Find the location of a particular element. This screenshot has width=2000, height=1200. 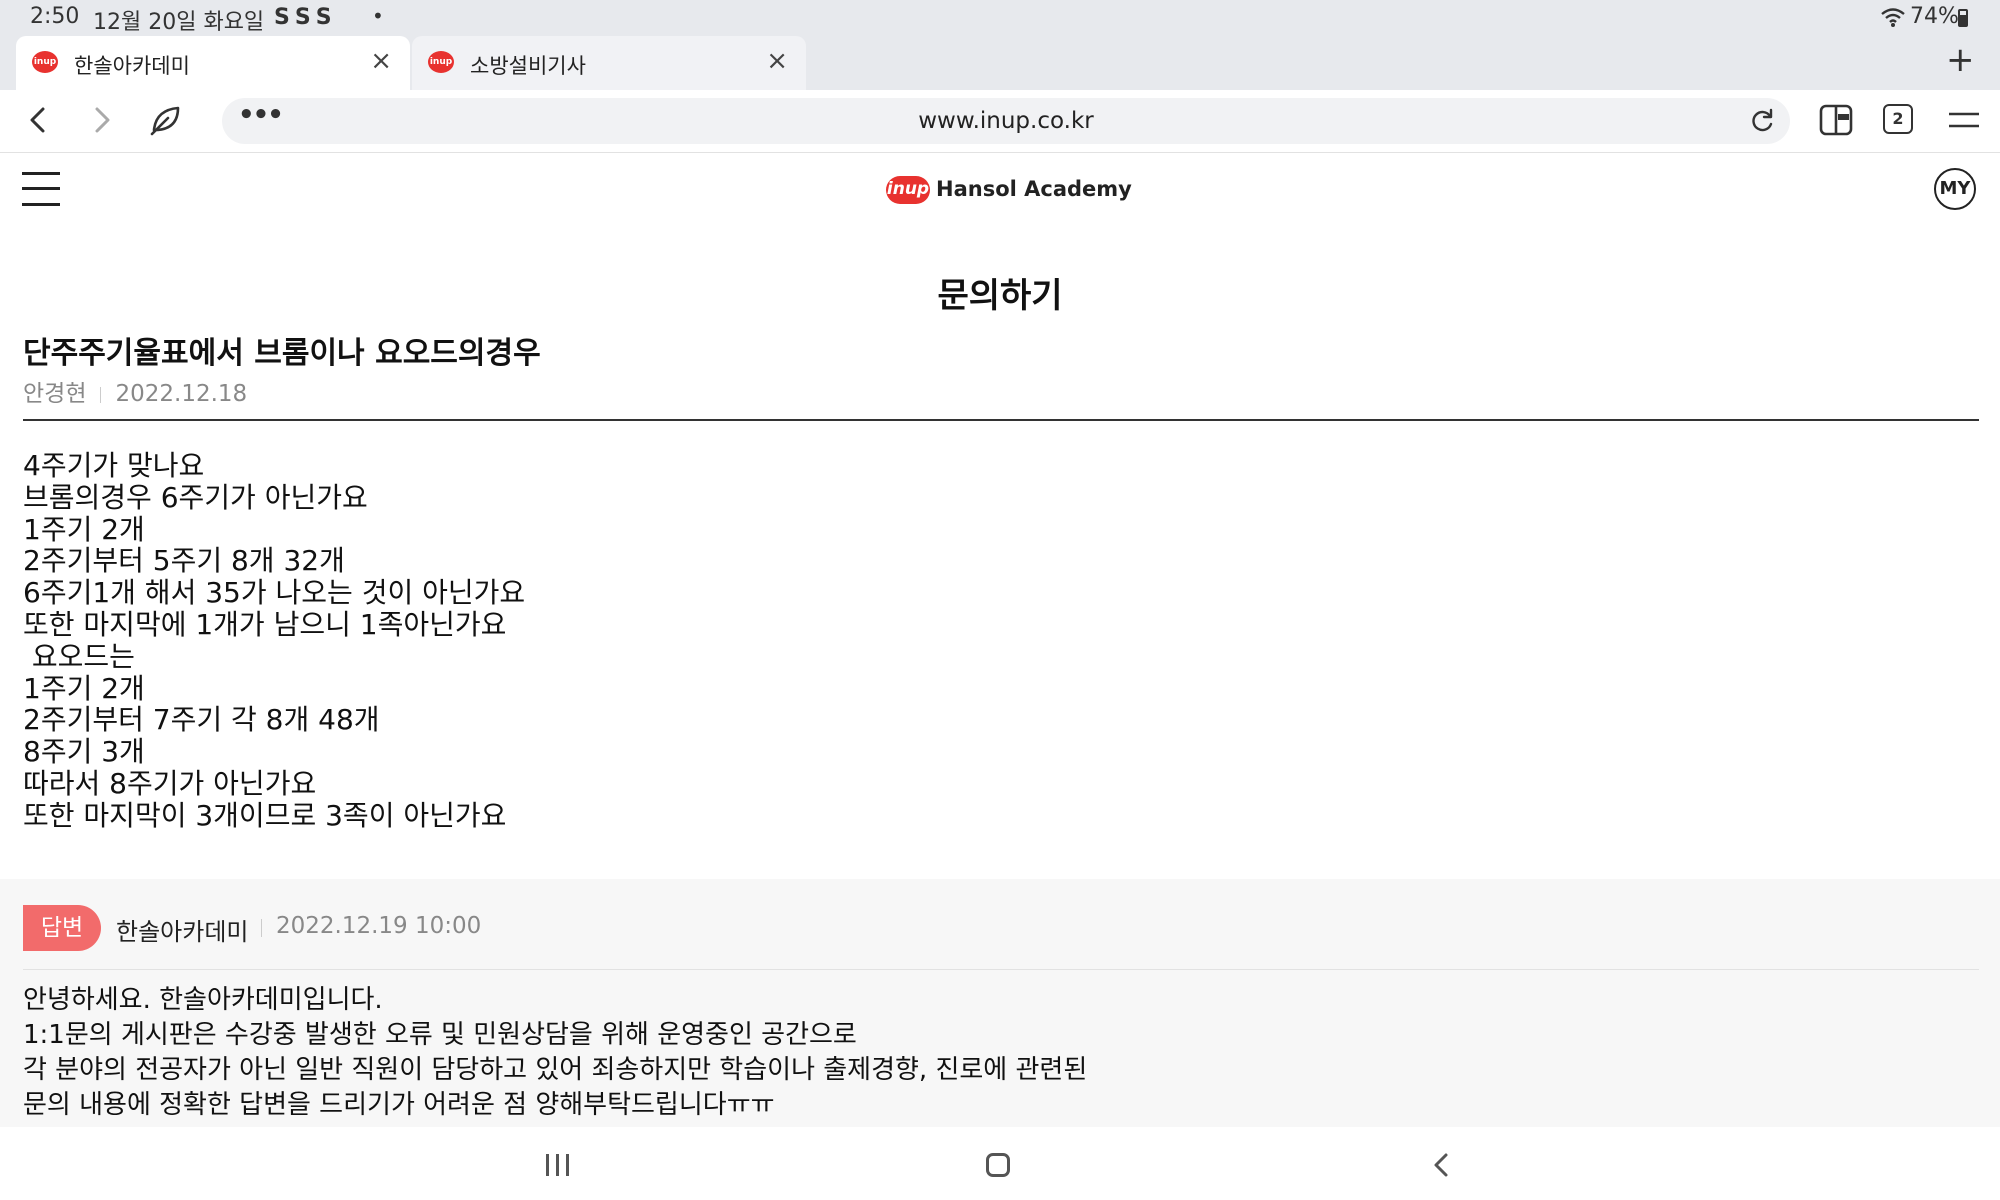

logo-text: Hansol Academy is located at coordinates (1034, 189).